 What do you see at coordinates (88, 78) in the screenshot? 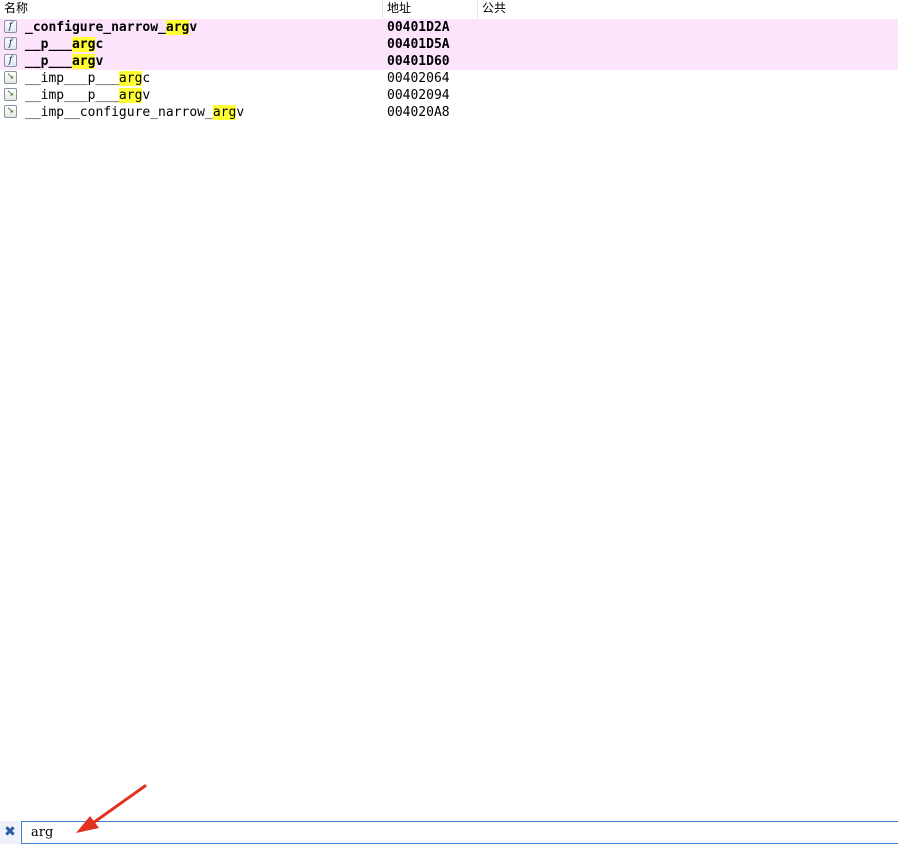
I see `row-name: __imp___p___argc` at bounding box center [88, 78].